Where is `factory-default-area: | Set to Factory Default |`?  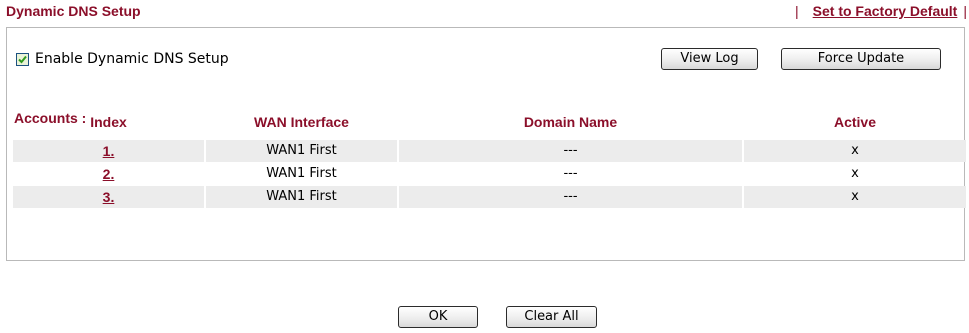
factory-default-area: | Set to Factory Default | is located at coordinates (874, 12).